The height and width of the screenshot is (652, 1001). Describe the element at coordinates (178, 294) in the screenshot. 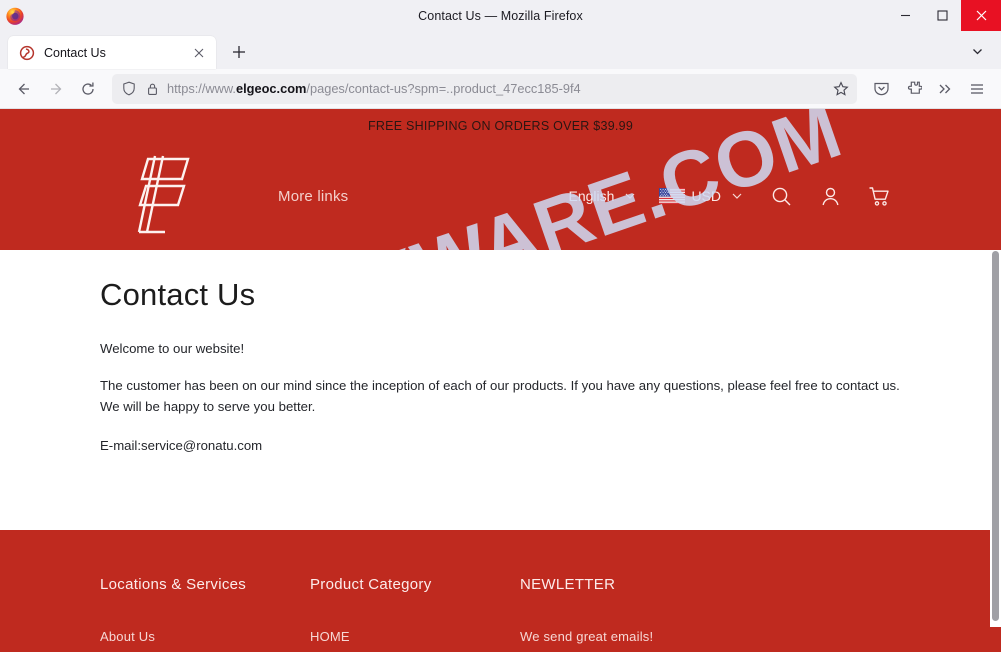

I see `page-title: Contact Us` at that location.